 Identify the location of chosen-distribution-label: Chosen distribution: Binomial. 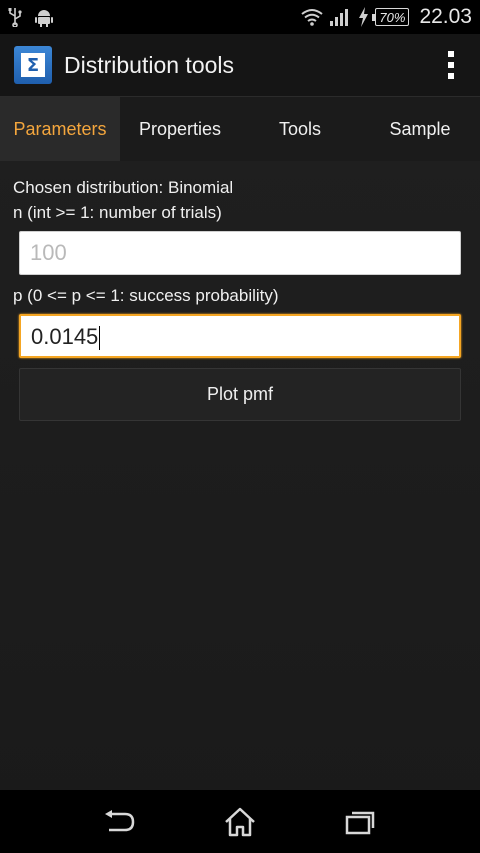
(123, 187).